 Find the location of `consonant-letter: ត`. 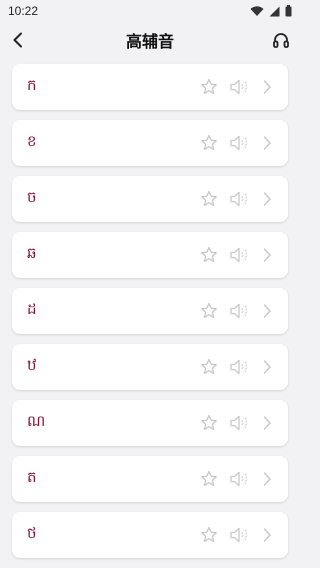

consonant-letter: ត is located at coordinates (32, 477).